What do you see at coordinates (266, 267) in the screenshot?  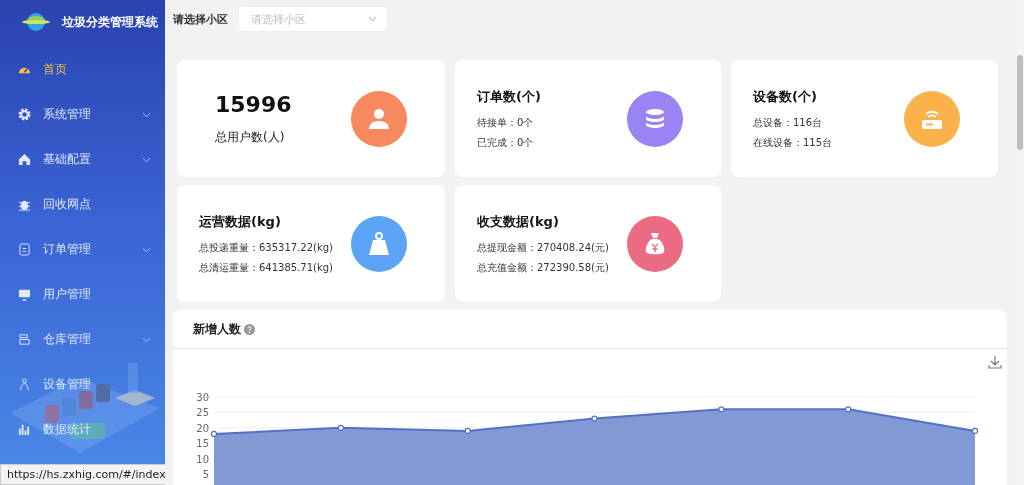 I see `stat-line: 总清运重量：641385.71(kg)` at bounding box center [266, 267].